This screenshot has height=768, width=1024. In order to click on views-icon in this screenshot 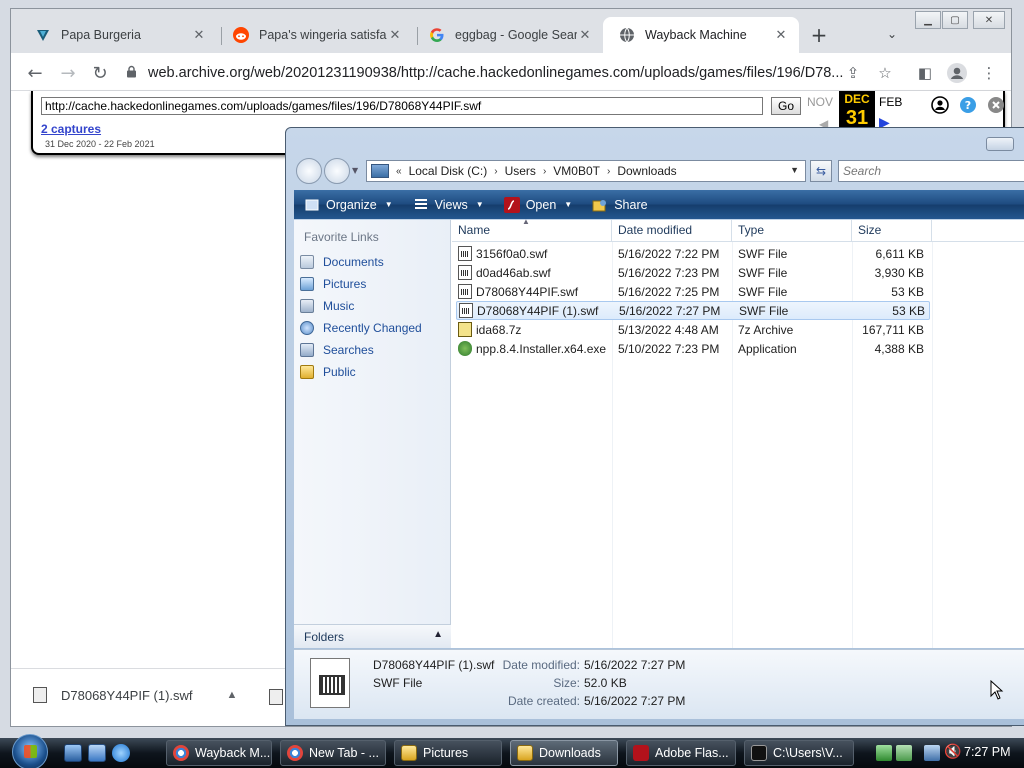, I will do `click(421, 205)`.